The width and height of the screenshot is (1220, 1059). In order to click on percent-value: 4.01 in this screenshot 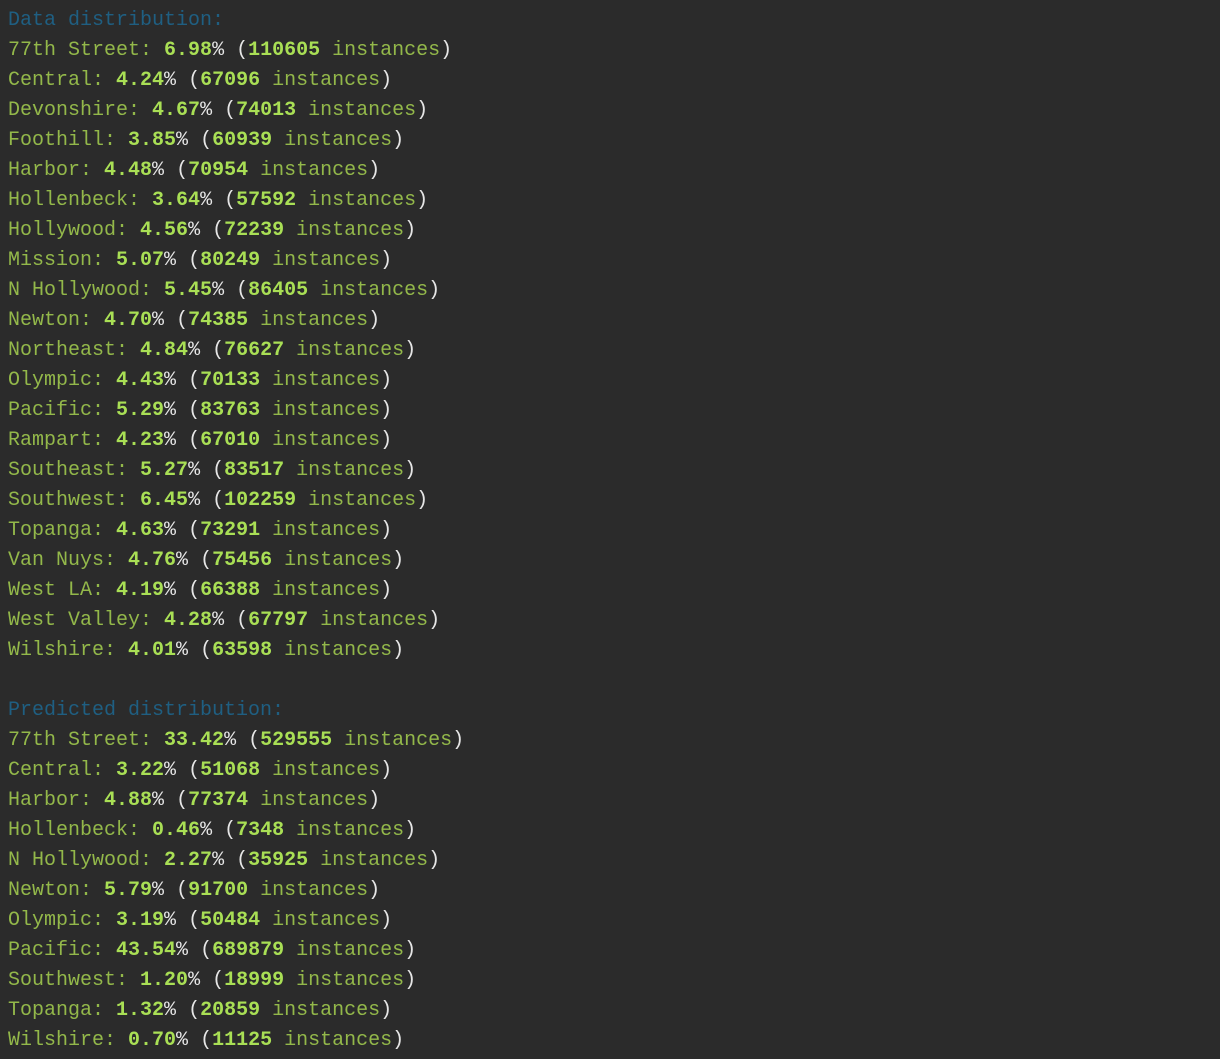, I will do `click(152, 650)`.